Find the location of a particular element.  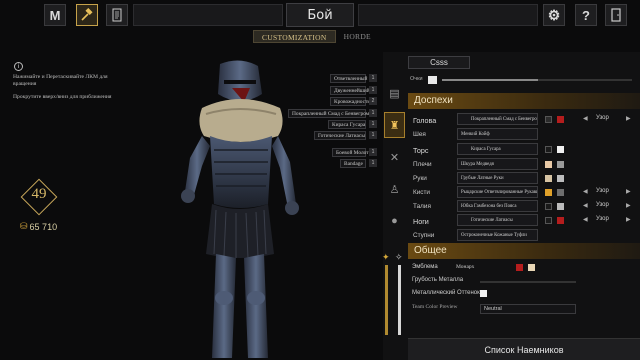

equipped-perk-2-count: 1 is located at coordinates (373, 90).